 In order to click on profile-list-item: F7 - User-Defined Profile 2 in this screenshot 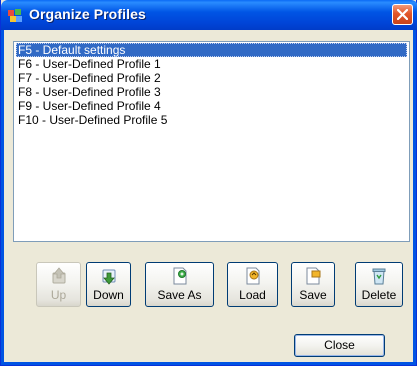, I will do `click(211, 78)`.